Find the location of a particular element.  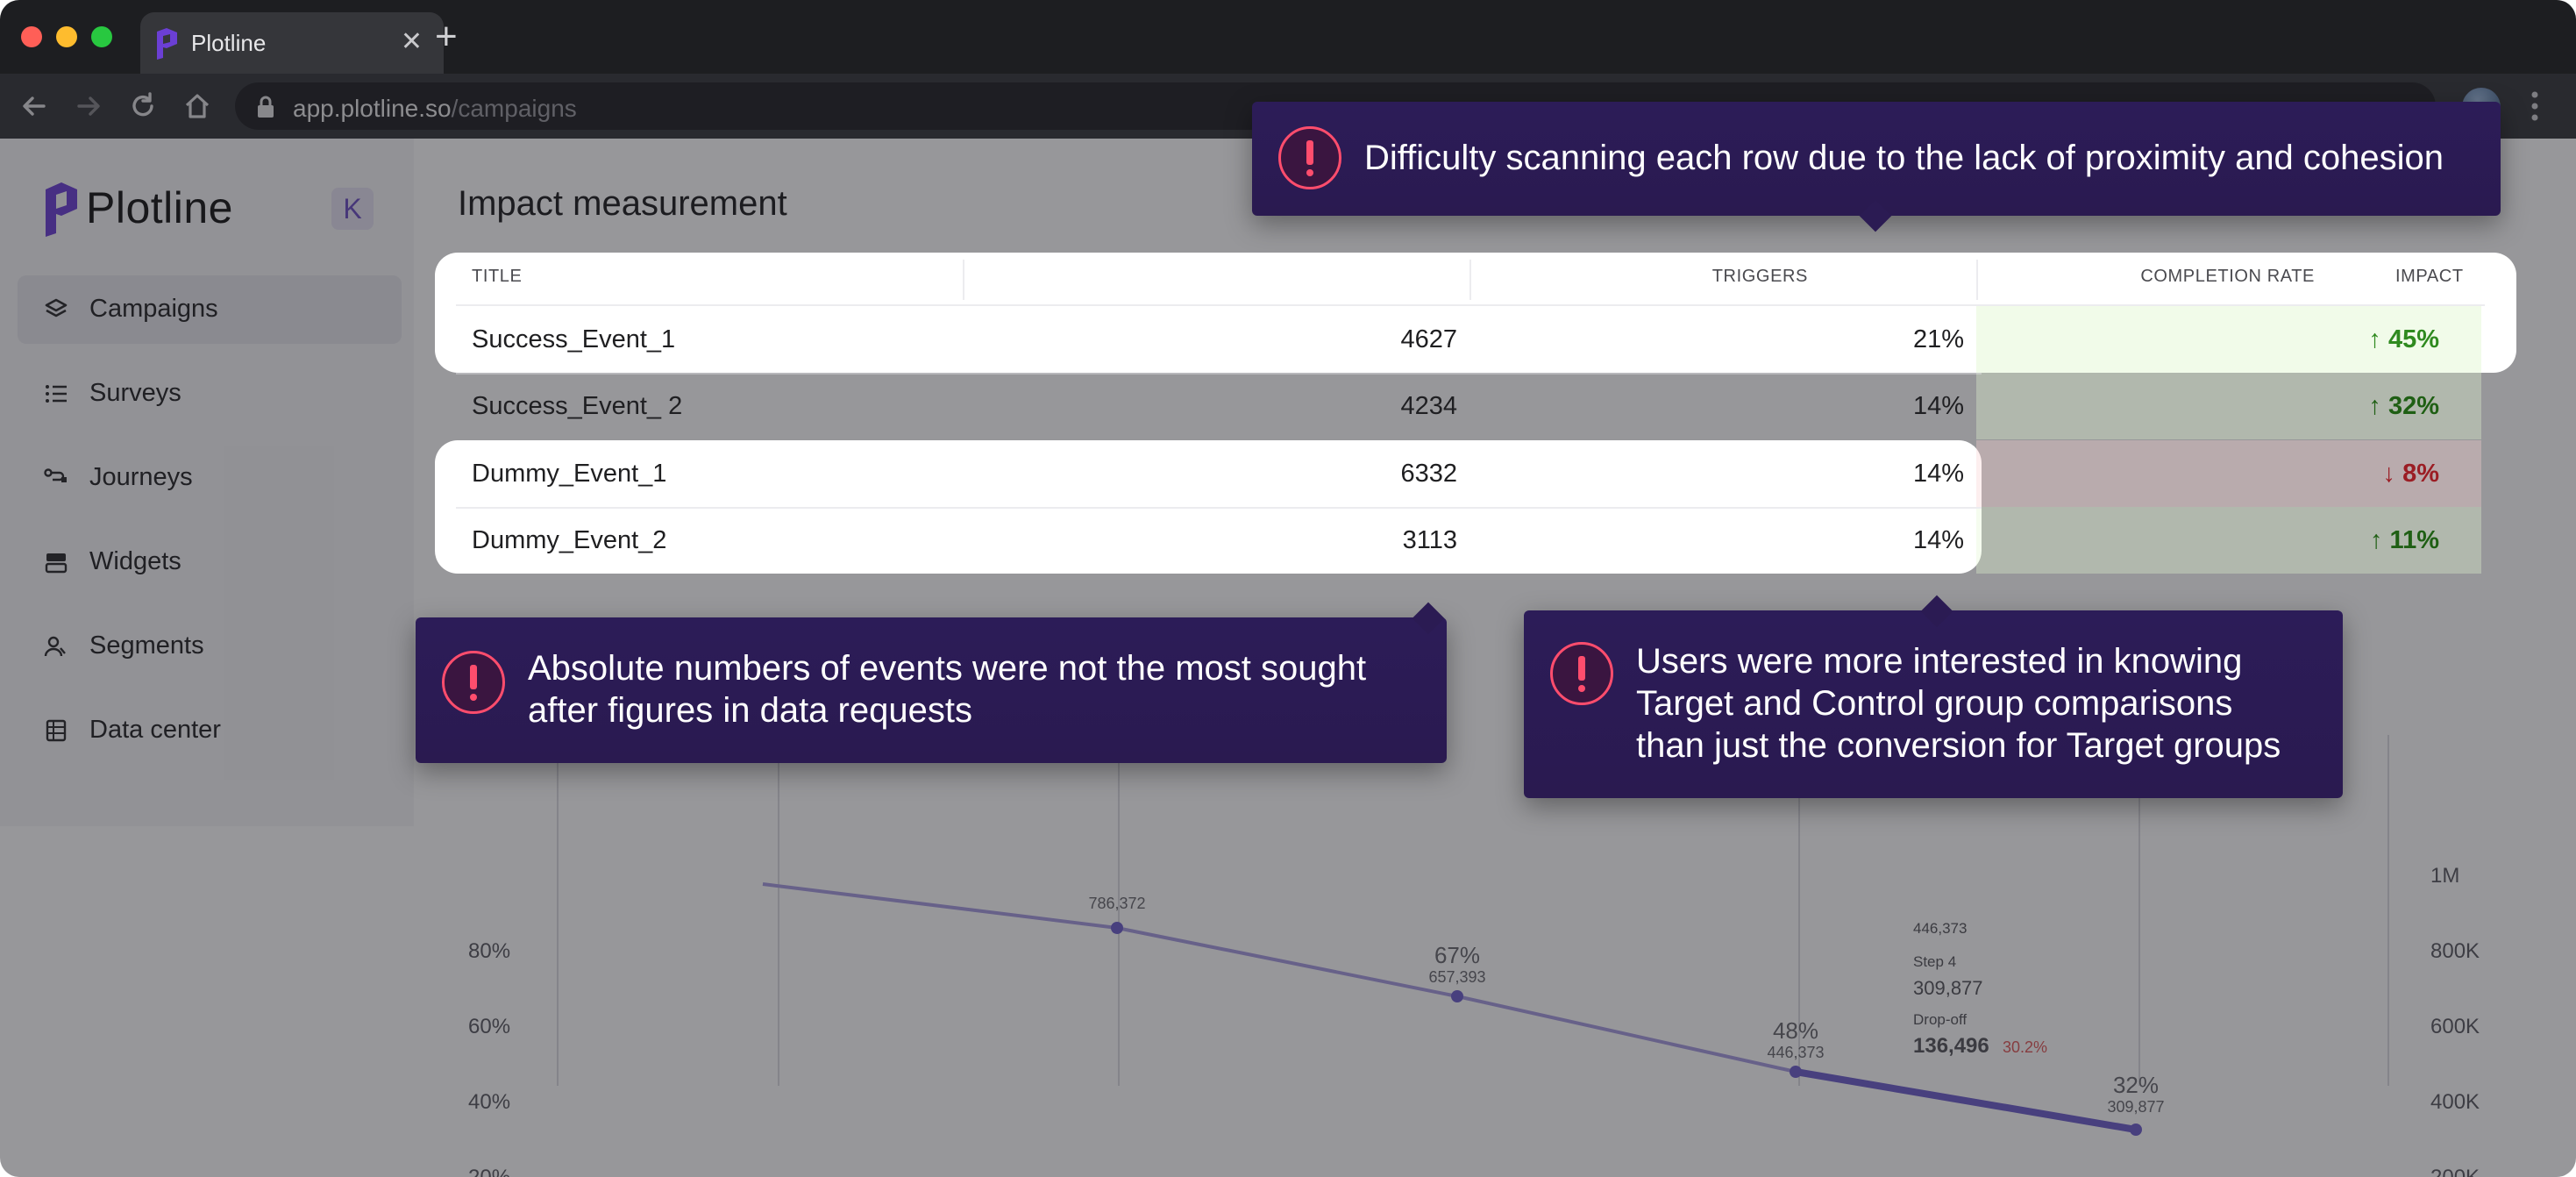

column-header-title: TITLE is located at coordinates (497, 277).